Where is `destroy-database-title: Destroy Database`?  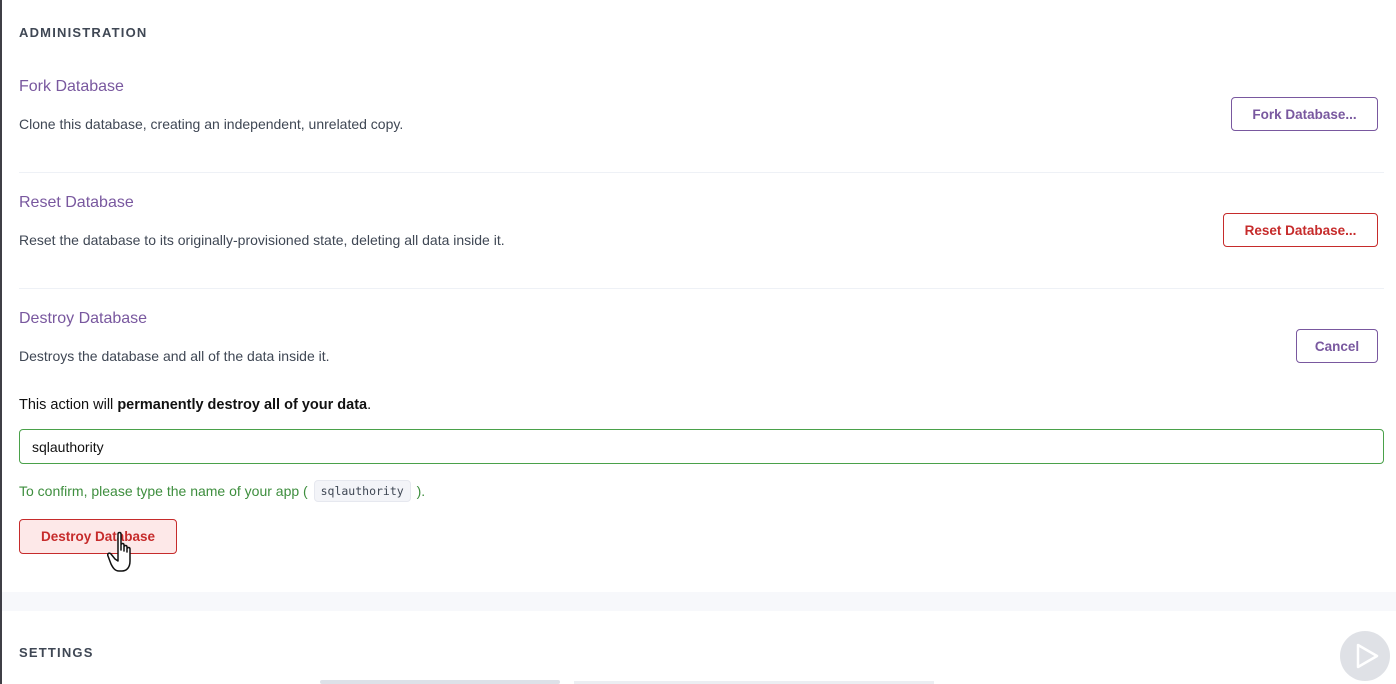 destroy-database-title: Destroy Database is located at coordinates (83, 318).